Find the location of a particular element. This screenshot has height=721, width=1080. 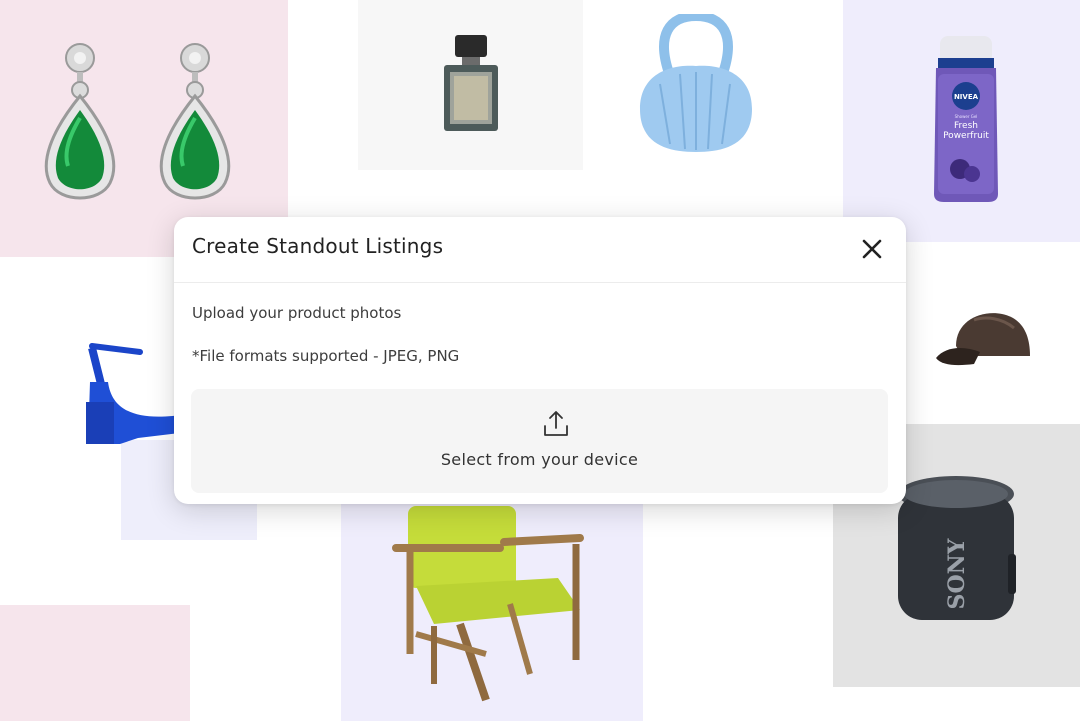

perfume-image is located at coordinates (471, 83).